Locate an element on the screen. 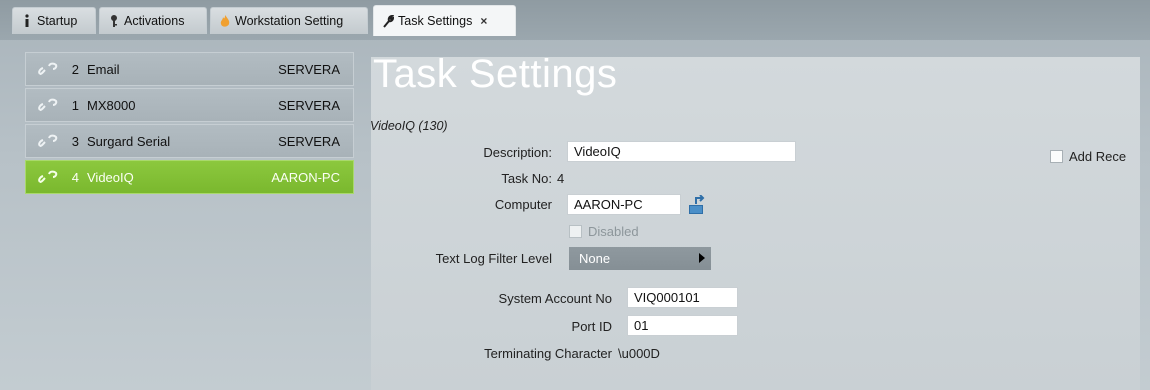  task-number: 3 is located at coordinates (75, 141).